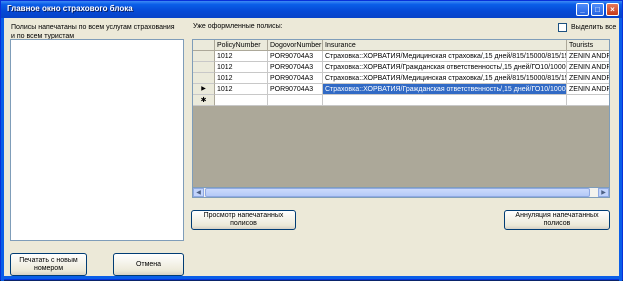  What do you see at coordinates (397, 192) in the screenshot?
I see `scrollbar-thumb` at bounding box center [397, 192].